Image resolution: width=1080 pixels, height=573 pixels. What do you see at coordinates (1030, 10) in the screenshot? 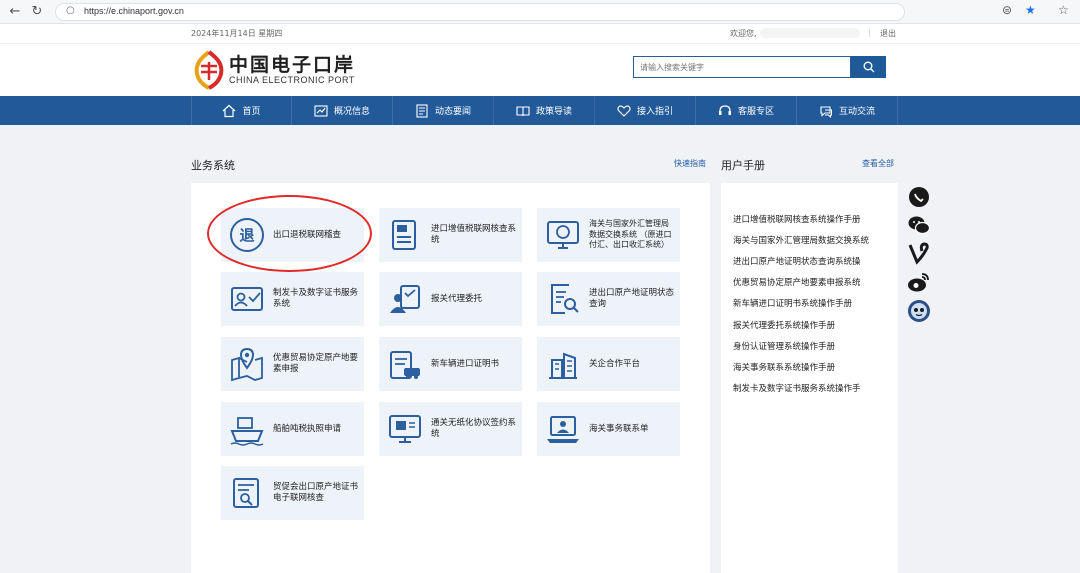
I see `bookmark-star-icon: ★` at bounding box center [1030, 10].